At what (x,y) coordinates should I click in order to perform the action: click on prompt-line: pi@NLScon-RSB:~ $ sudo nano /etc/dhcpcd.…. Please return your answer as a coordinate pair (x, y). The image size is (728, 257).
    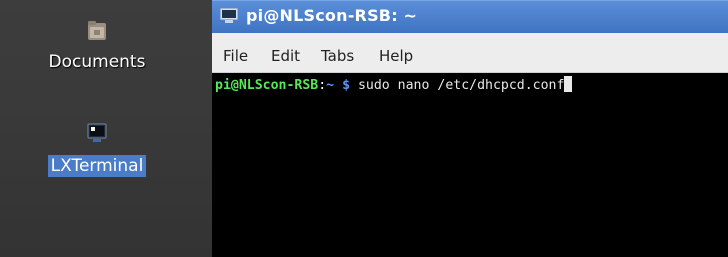
    Looking at the image, I should click on (394, 86).